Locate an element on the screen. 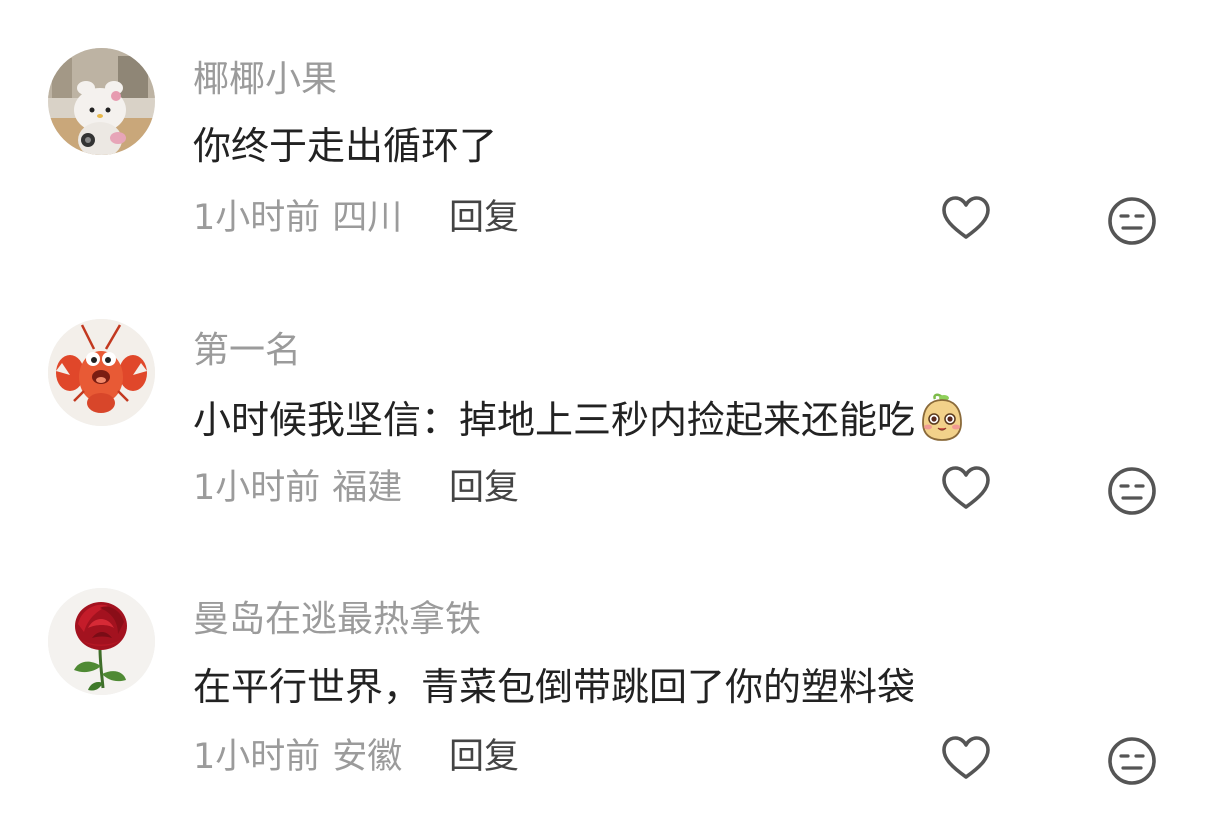  comment-meta: 1小时前 安徽 is located at coordinates (297, 757).